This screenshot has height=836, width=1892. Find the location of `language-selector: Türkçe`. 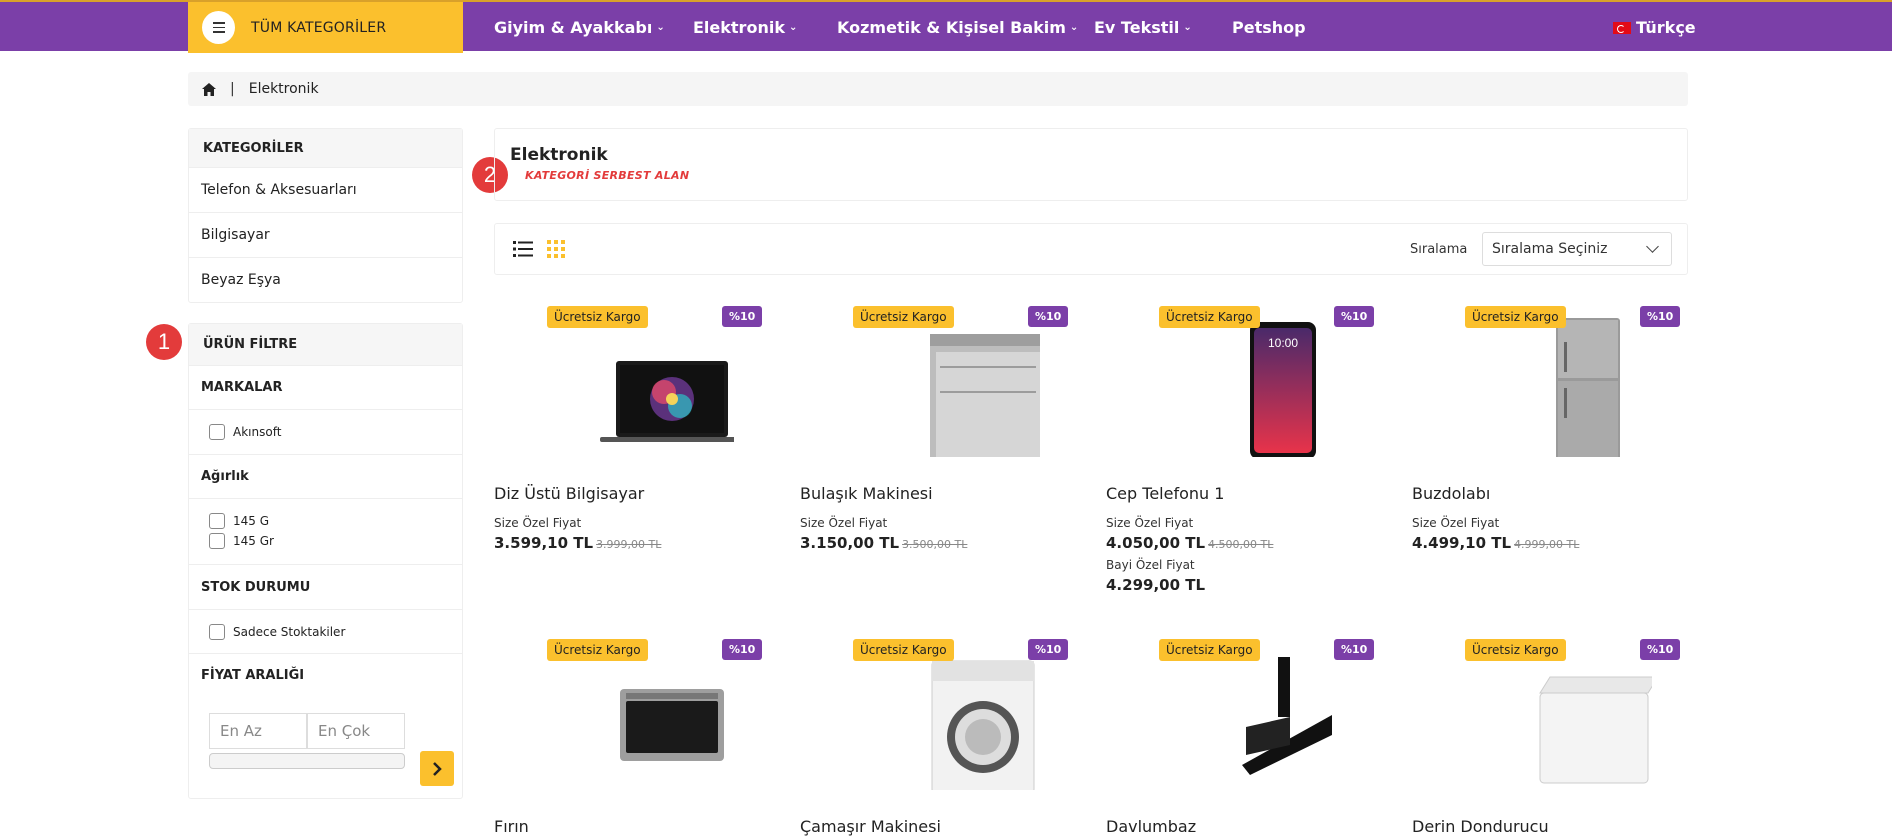

language-selector: Türkçe is located at coordinates (1654, 27).